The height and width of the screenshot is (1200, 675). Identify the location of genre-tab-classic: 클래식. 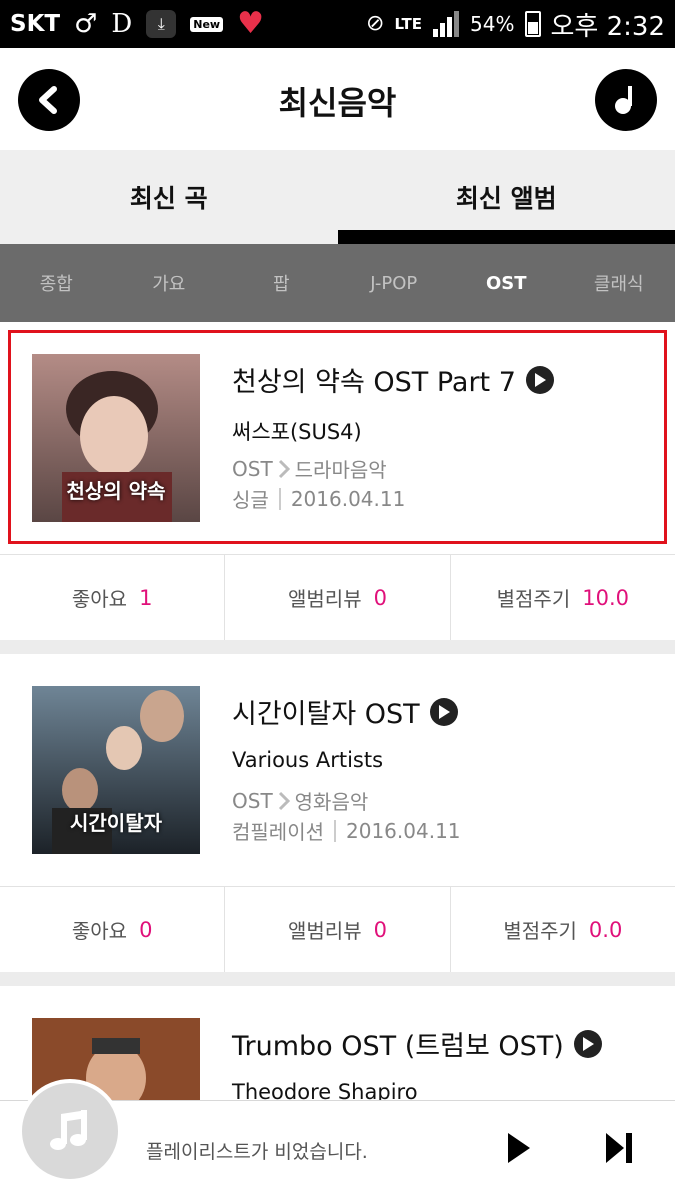
(619, 283).